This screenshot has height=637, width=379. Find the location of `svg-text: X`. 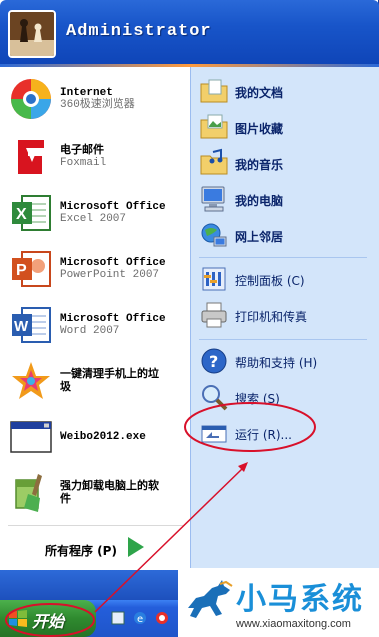

svg-text: X is located at coordinates (21, 214).